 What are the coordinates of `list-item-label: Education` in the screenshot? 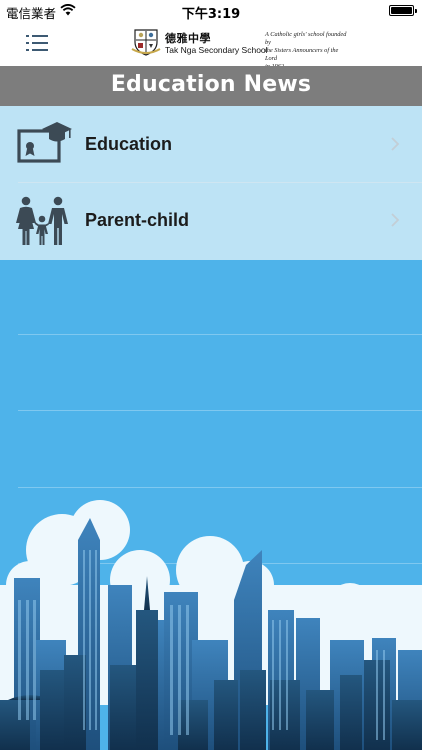 It's located at (129, 144).